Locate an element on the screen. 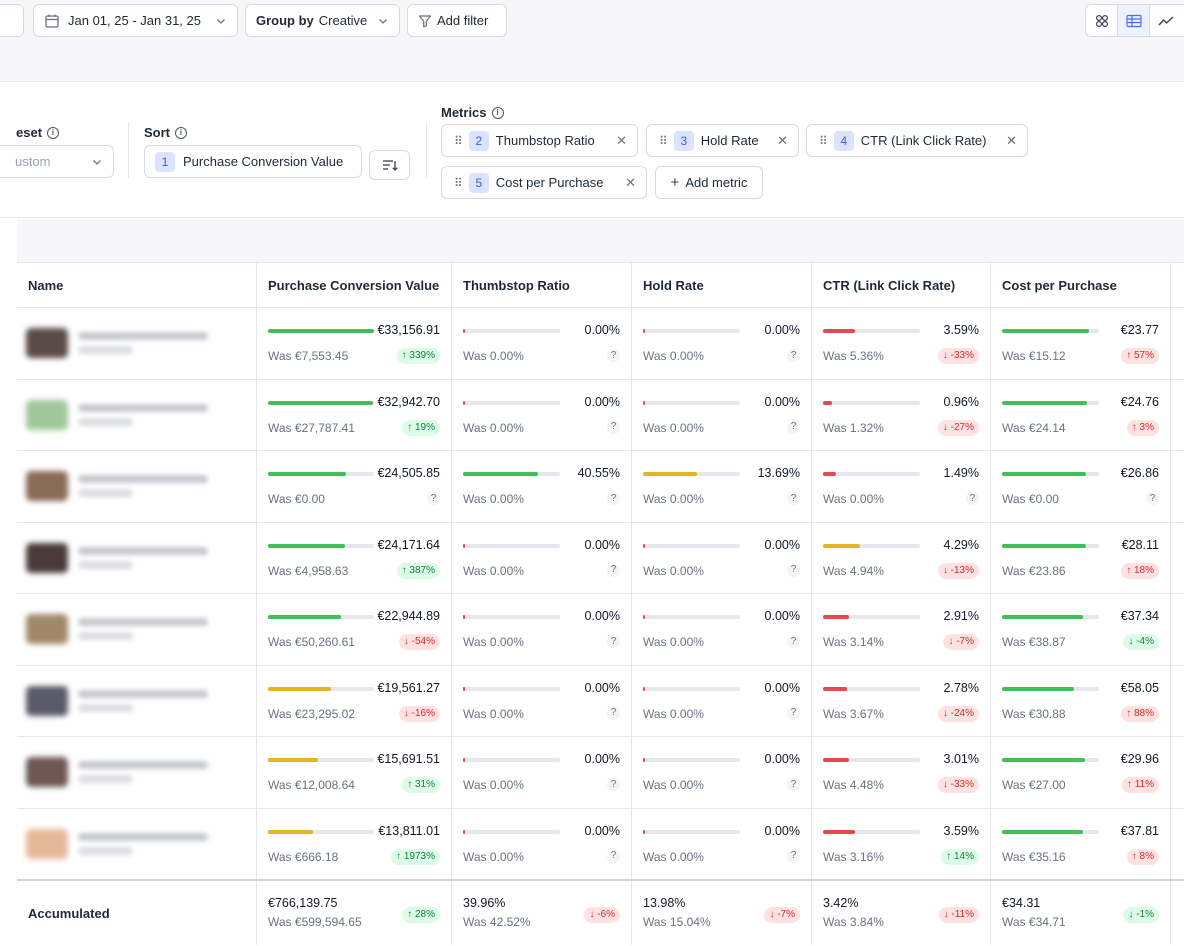 This screenshot has height=946, width=1184. change-badge: ↓ -1% is located at coordinates (1141, 915).